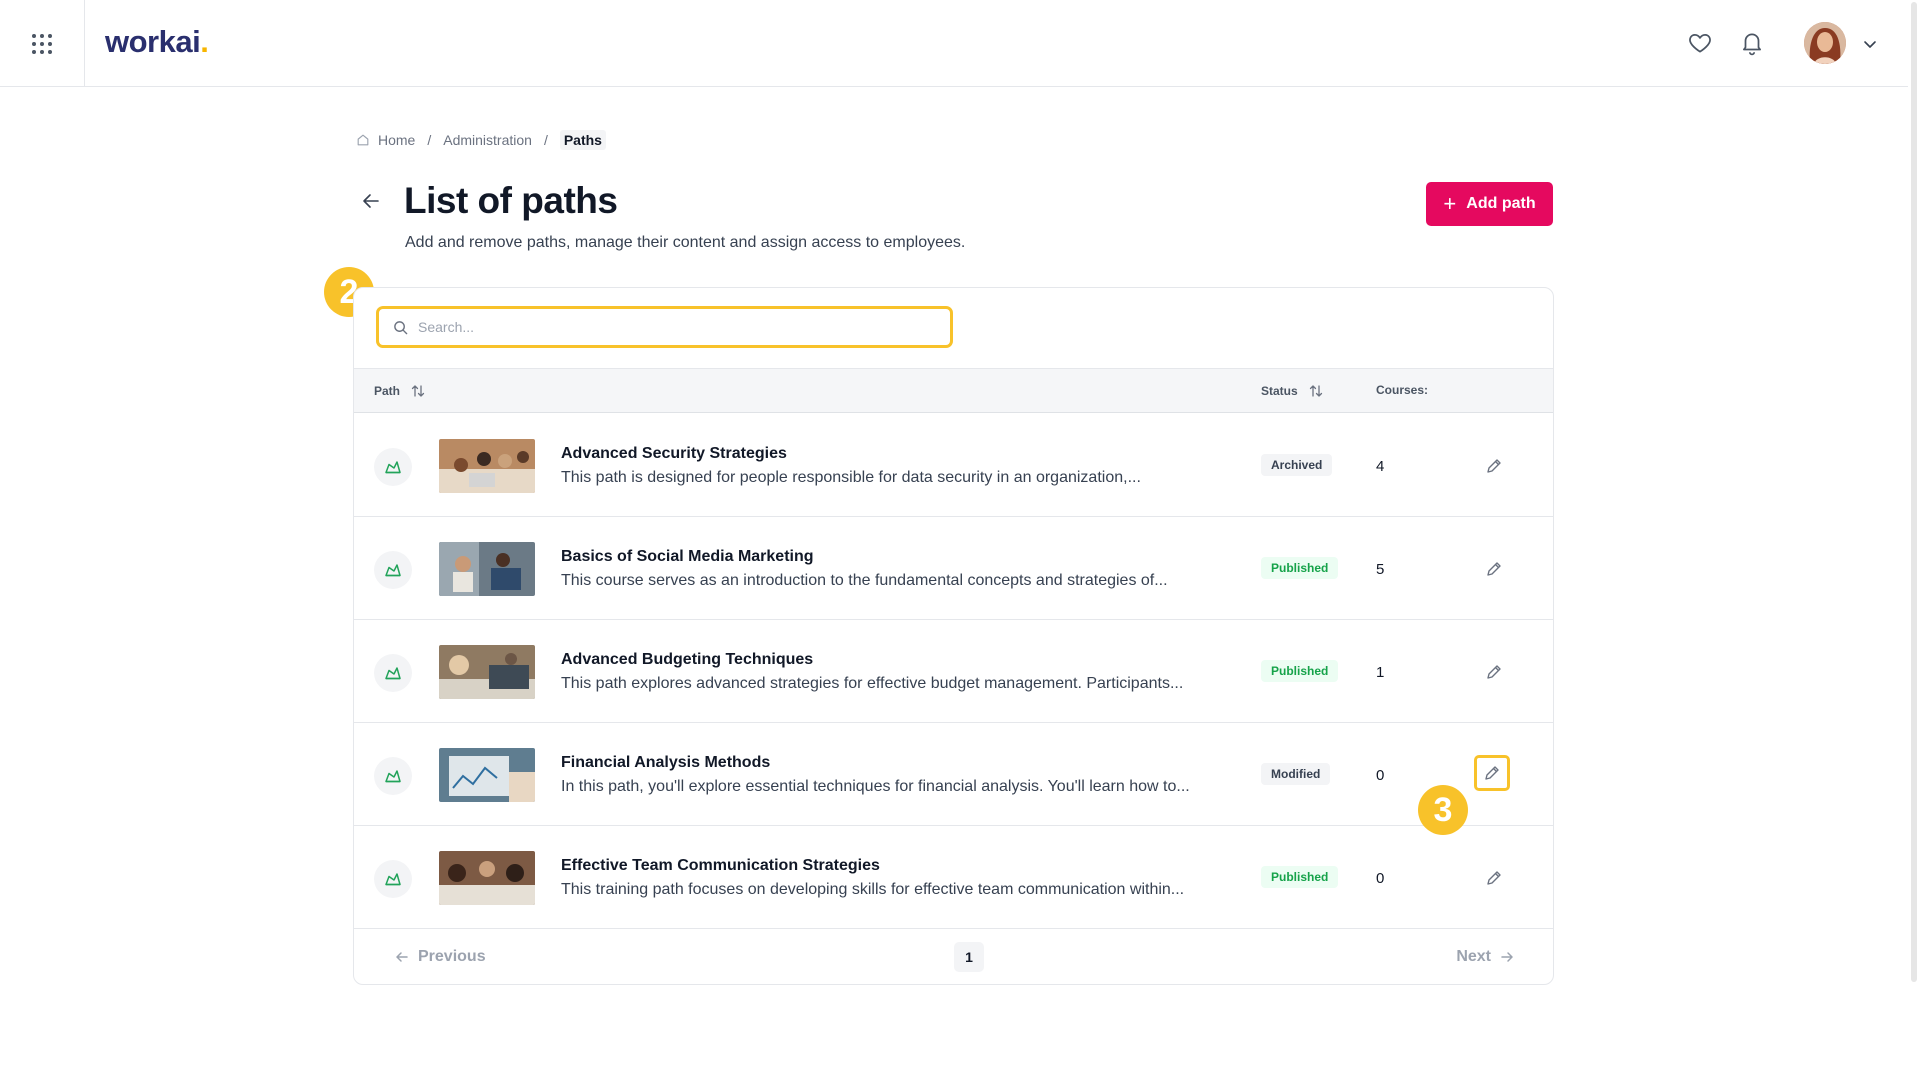 The image size is (1920, 1080). What do you see at coordinates (396, 140) in the screenshot?
I see `breadcrumb-home: Home` at bounding box center [396, 140].